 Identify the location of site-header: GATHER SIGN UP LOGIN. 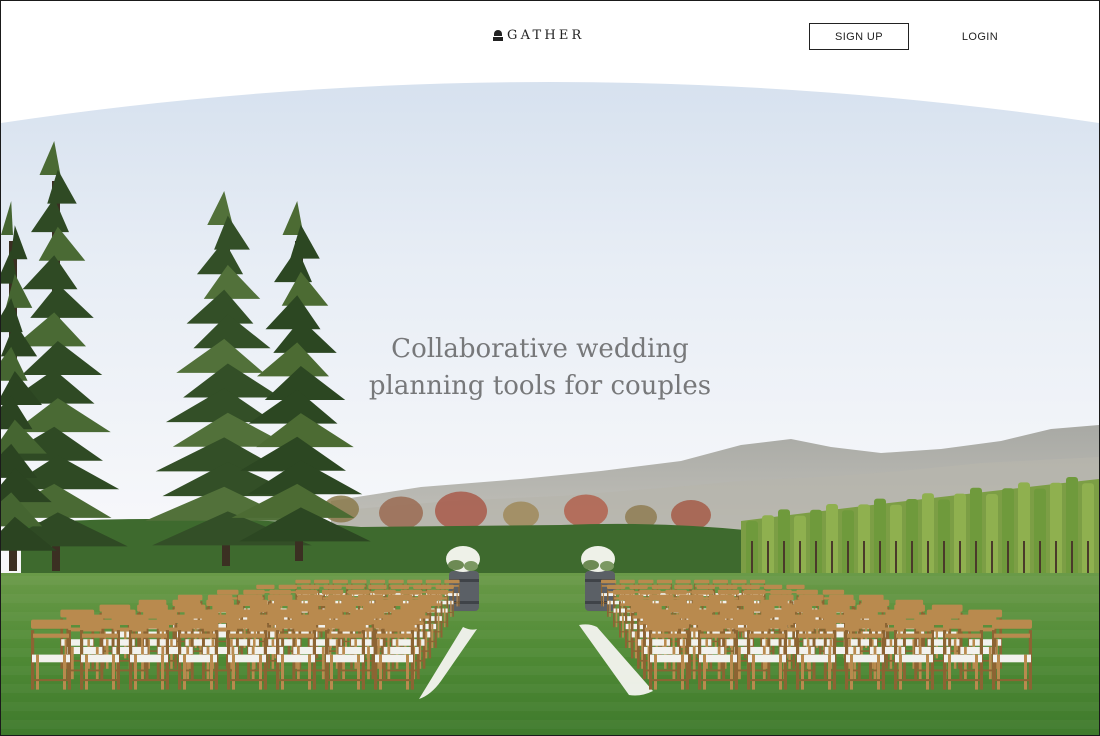
(550, 41).